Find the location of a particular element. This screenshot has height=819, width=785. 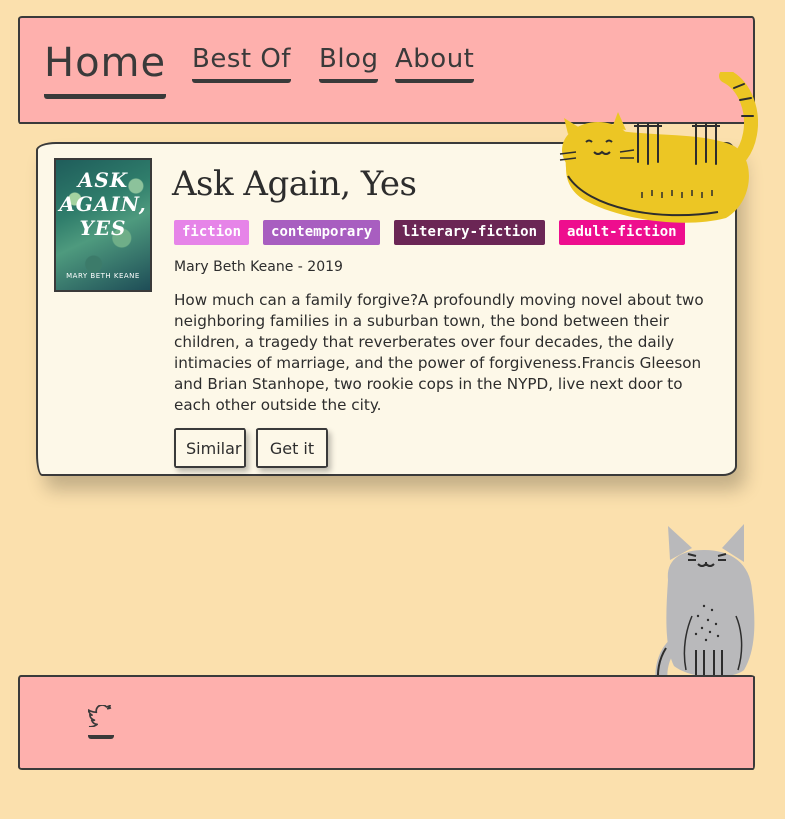

cover-title-line: ASK is located at coordinates (103, 180).